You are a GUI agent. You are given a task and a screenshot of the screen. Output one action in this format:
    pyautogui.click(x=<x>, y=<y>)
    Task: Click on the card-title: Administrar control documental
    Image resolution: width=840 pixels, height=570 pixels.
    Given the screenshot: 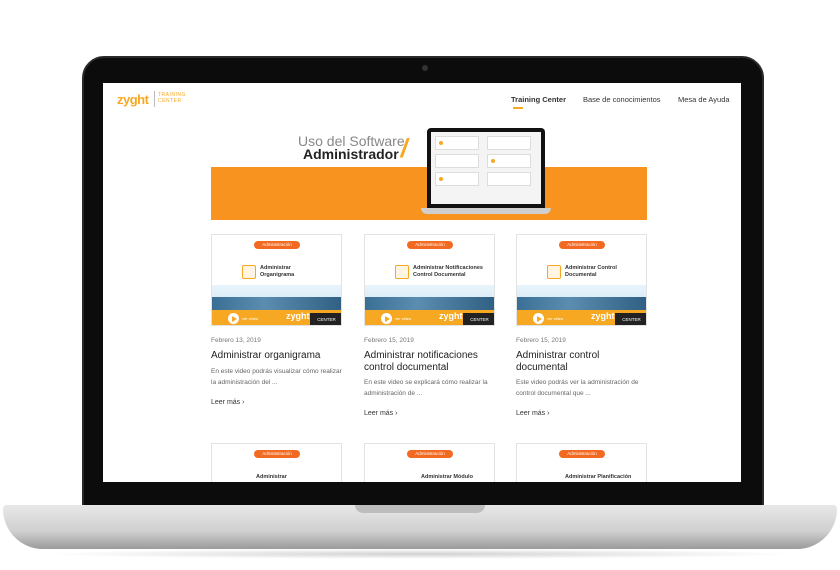 What is the action you would take?
    pyautogui.click(x=581, y=362)
    